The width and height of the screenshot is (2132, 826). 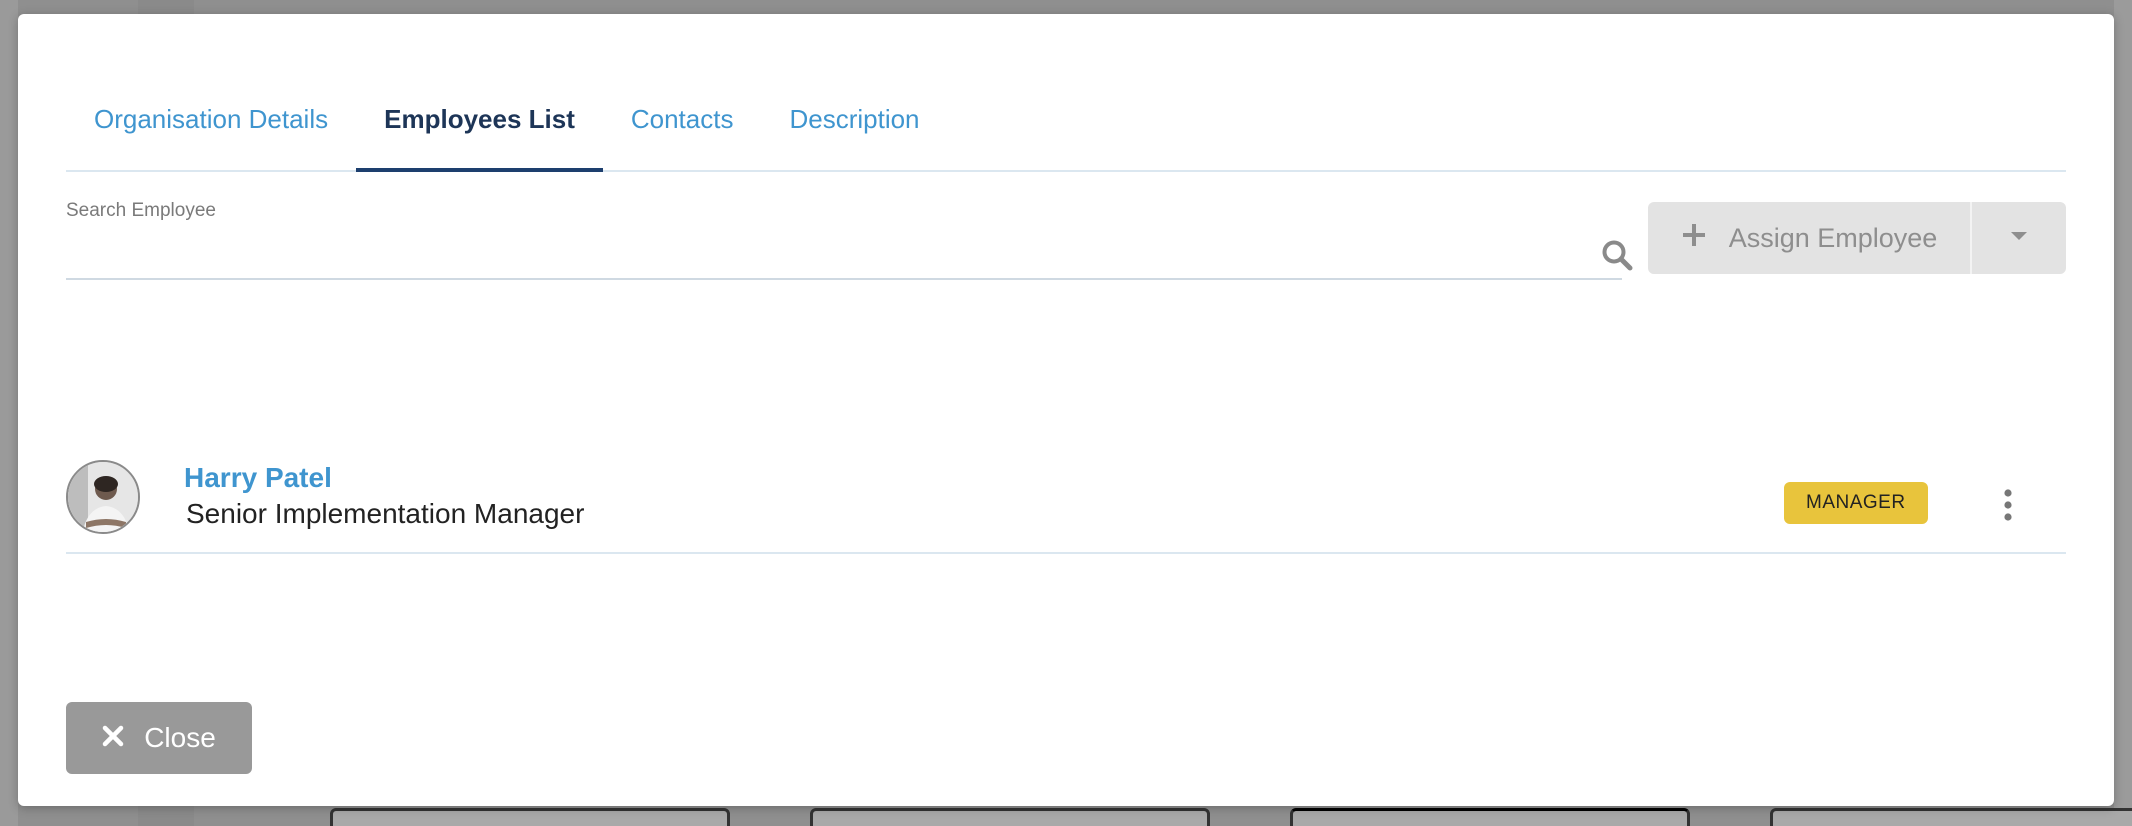 I want to click on assign-dropdown-toggle, so click(x=2018, y=238).